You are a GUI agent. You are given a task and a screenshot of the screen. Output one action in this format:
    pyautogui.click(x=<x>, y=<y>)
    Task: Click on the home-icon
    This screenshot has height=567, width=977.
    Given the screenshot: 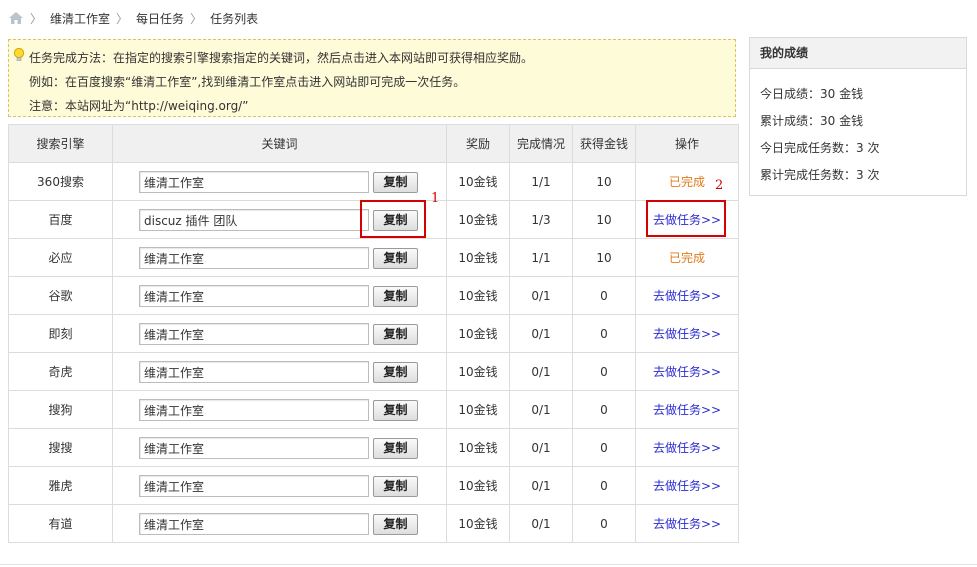 What is the action you would take?
    pyautogui.click(x=16, y=18)
    